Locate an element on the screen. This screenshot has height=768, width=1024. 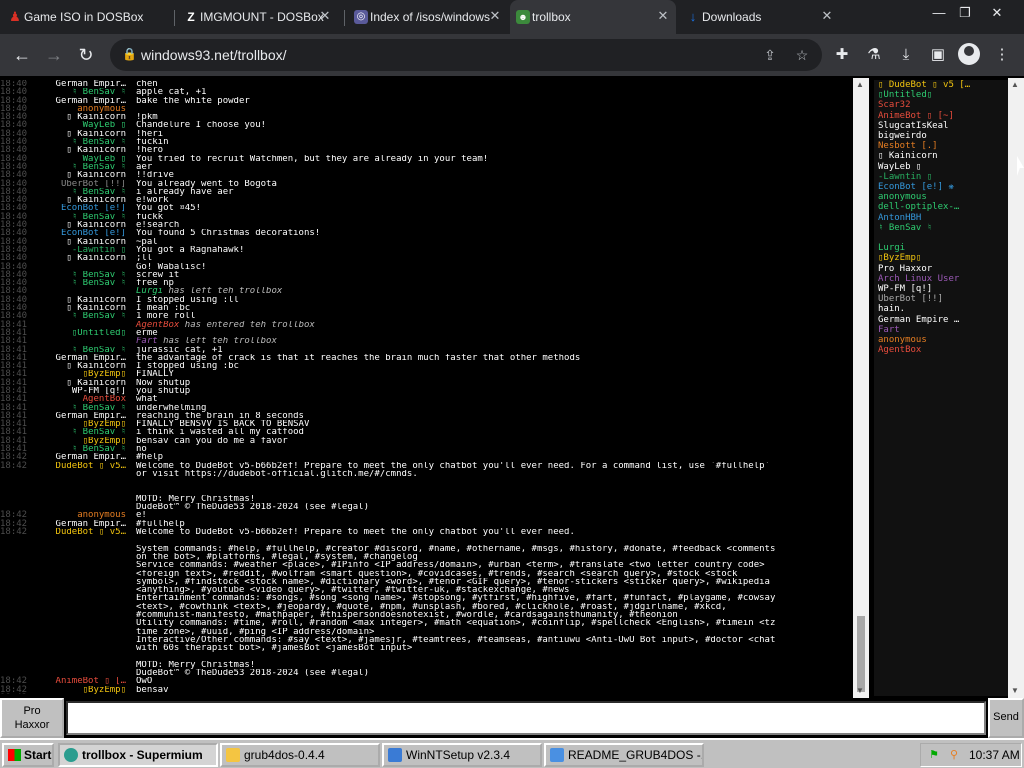
user-list-item: hain. is located at coordinates (943, 309).